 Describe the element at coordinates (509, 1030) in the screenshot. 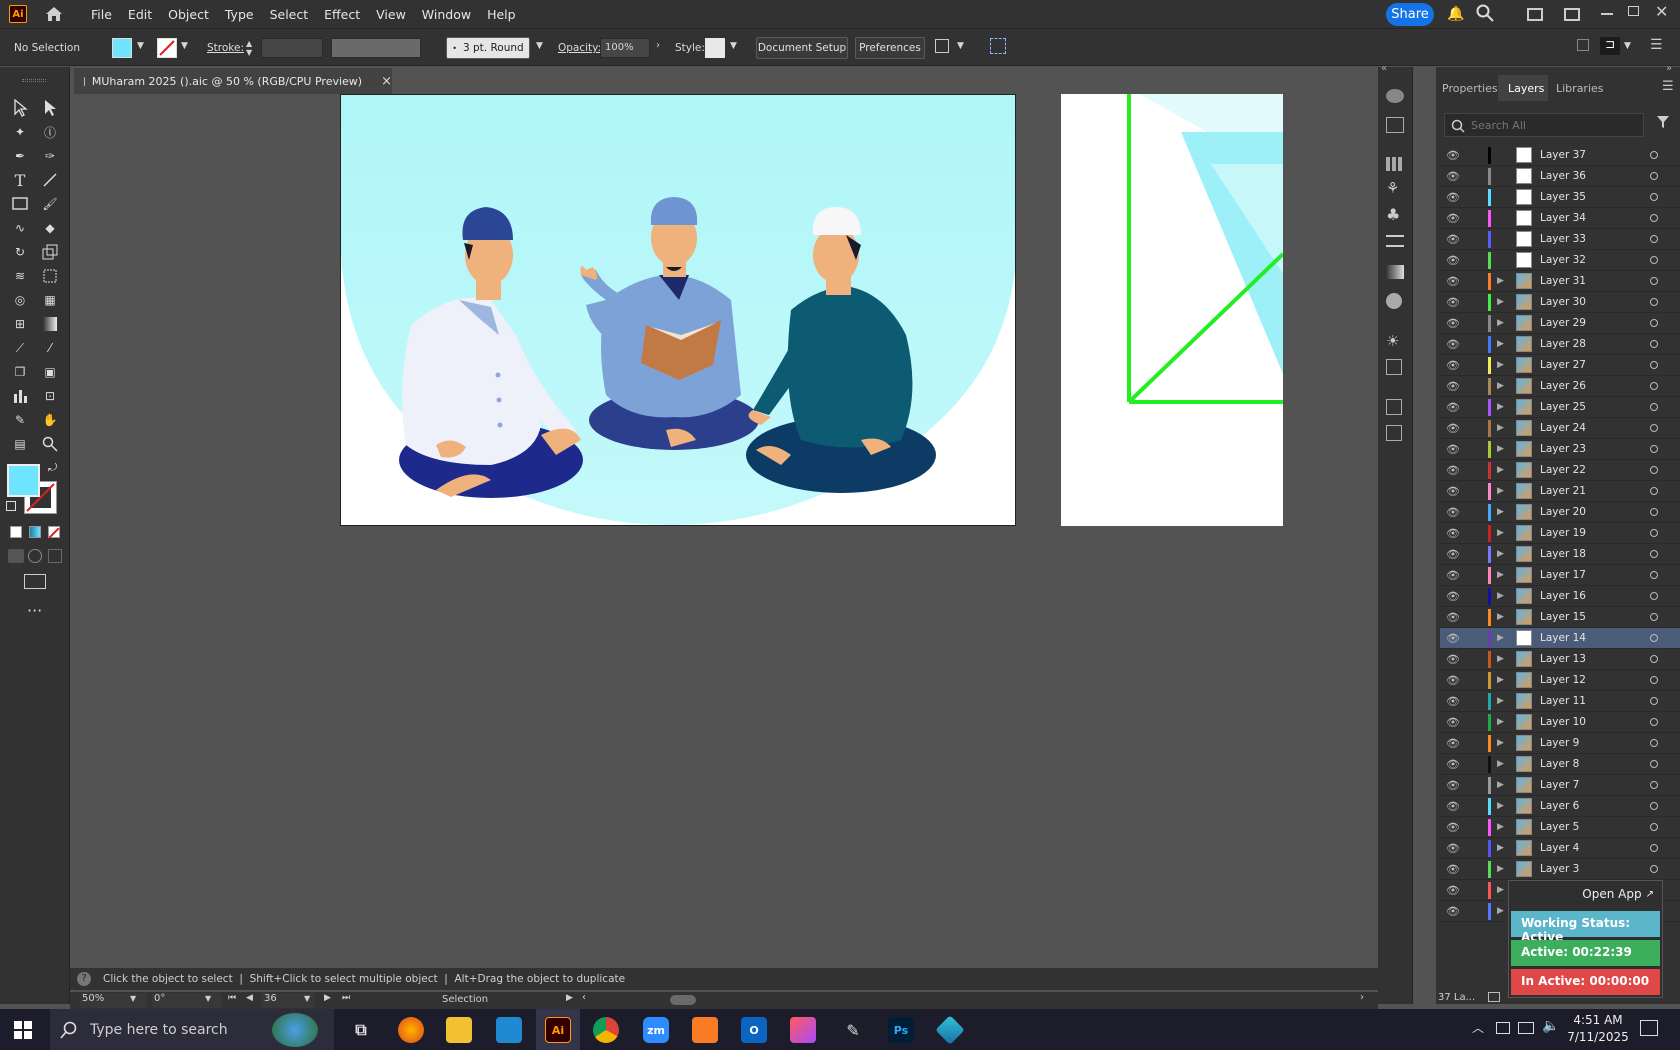

I see `vscode-icon` at that location.